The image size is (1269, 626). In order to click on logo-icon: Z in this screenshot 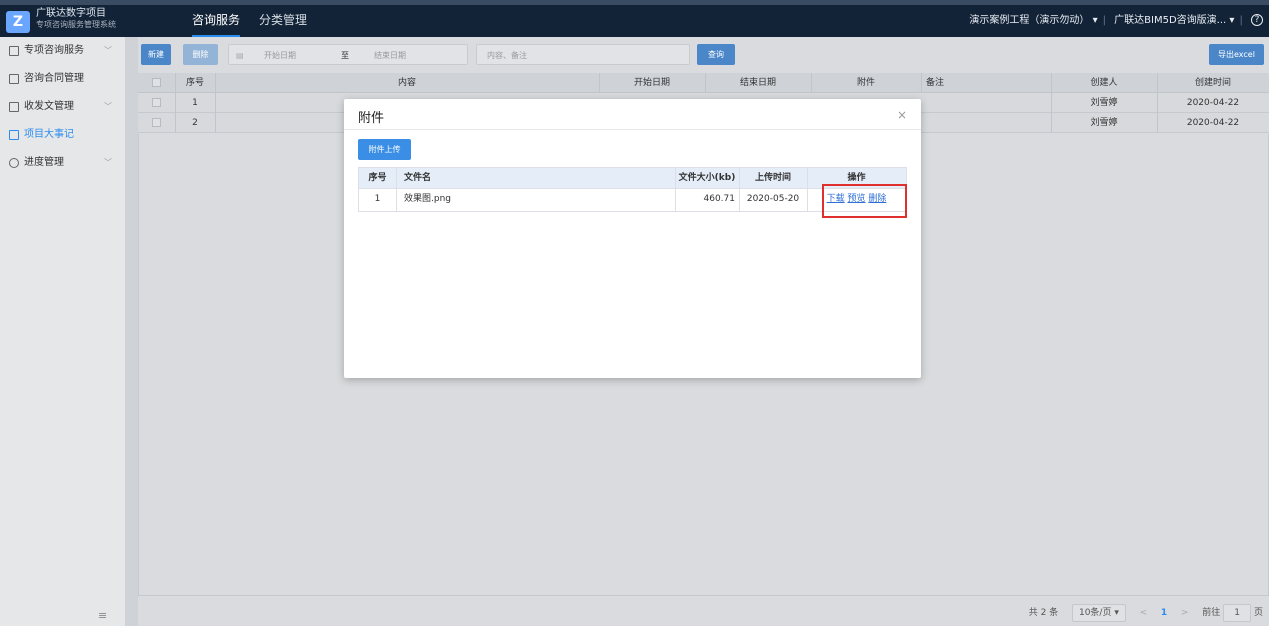, I will do `click(18, 22)`.